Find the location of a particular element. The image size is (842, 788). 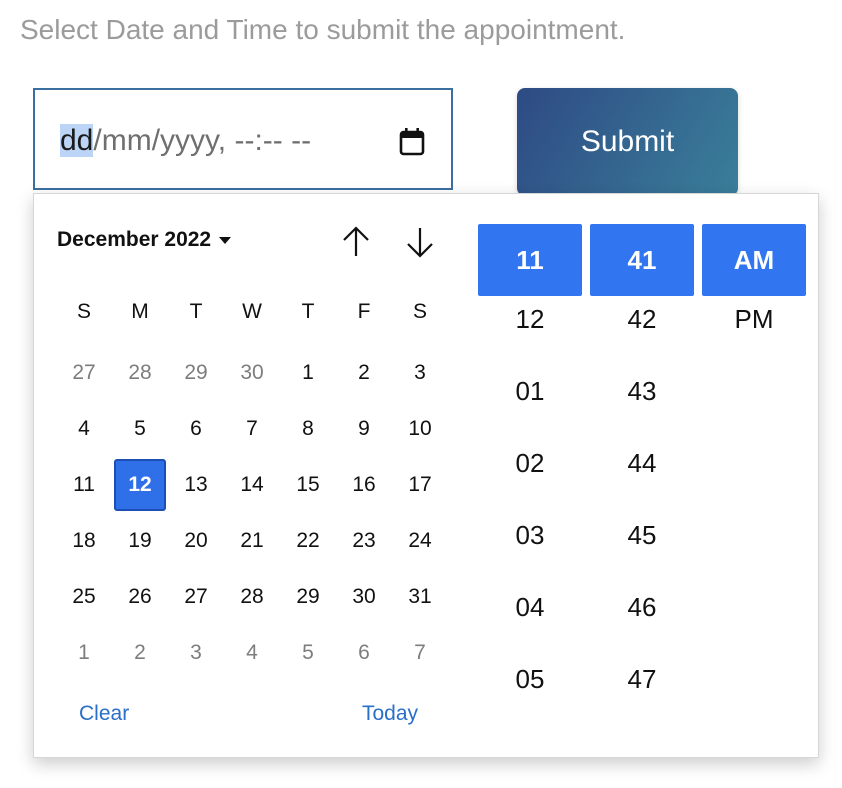

period-option-selected: AM is located at coordinates (754, 260).